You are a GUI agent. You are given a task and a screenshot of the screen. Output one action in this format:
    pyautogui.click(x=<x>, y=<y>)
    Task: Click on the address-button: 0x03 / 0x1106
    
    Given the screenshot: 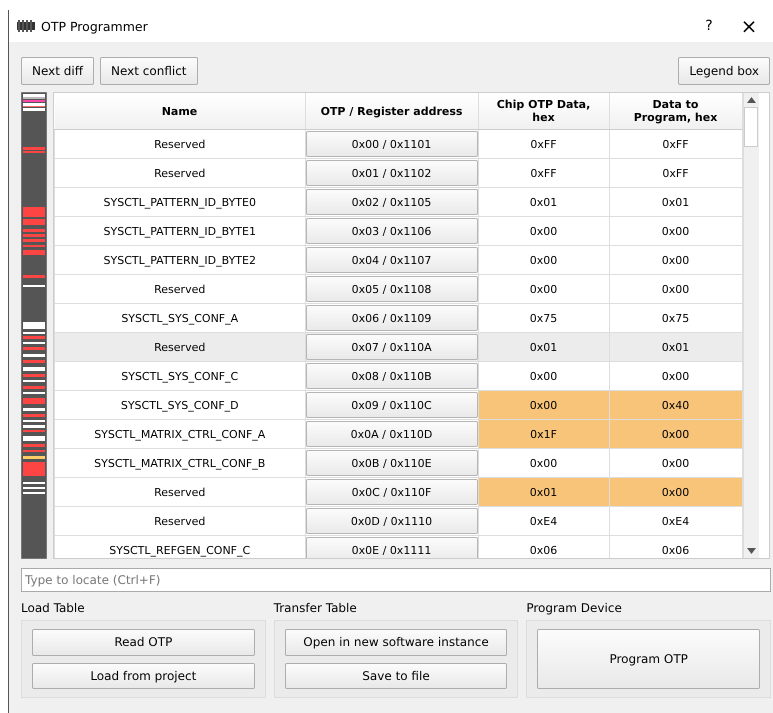 What is the action you would take?
    pyautogui.click(x=392, y=231)
    